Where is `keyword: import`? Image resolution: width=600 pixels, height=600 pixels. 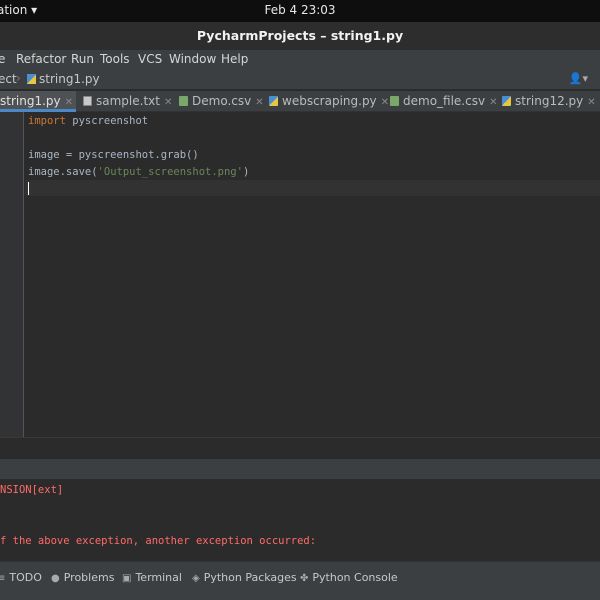
keyword: import is located at coordinates (47, 121).